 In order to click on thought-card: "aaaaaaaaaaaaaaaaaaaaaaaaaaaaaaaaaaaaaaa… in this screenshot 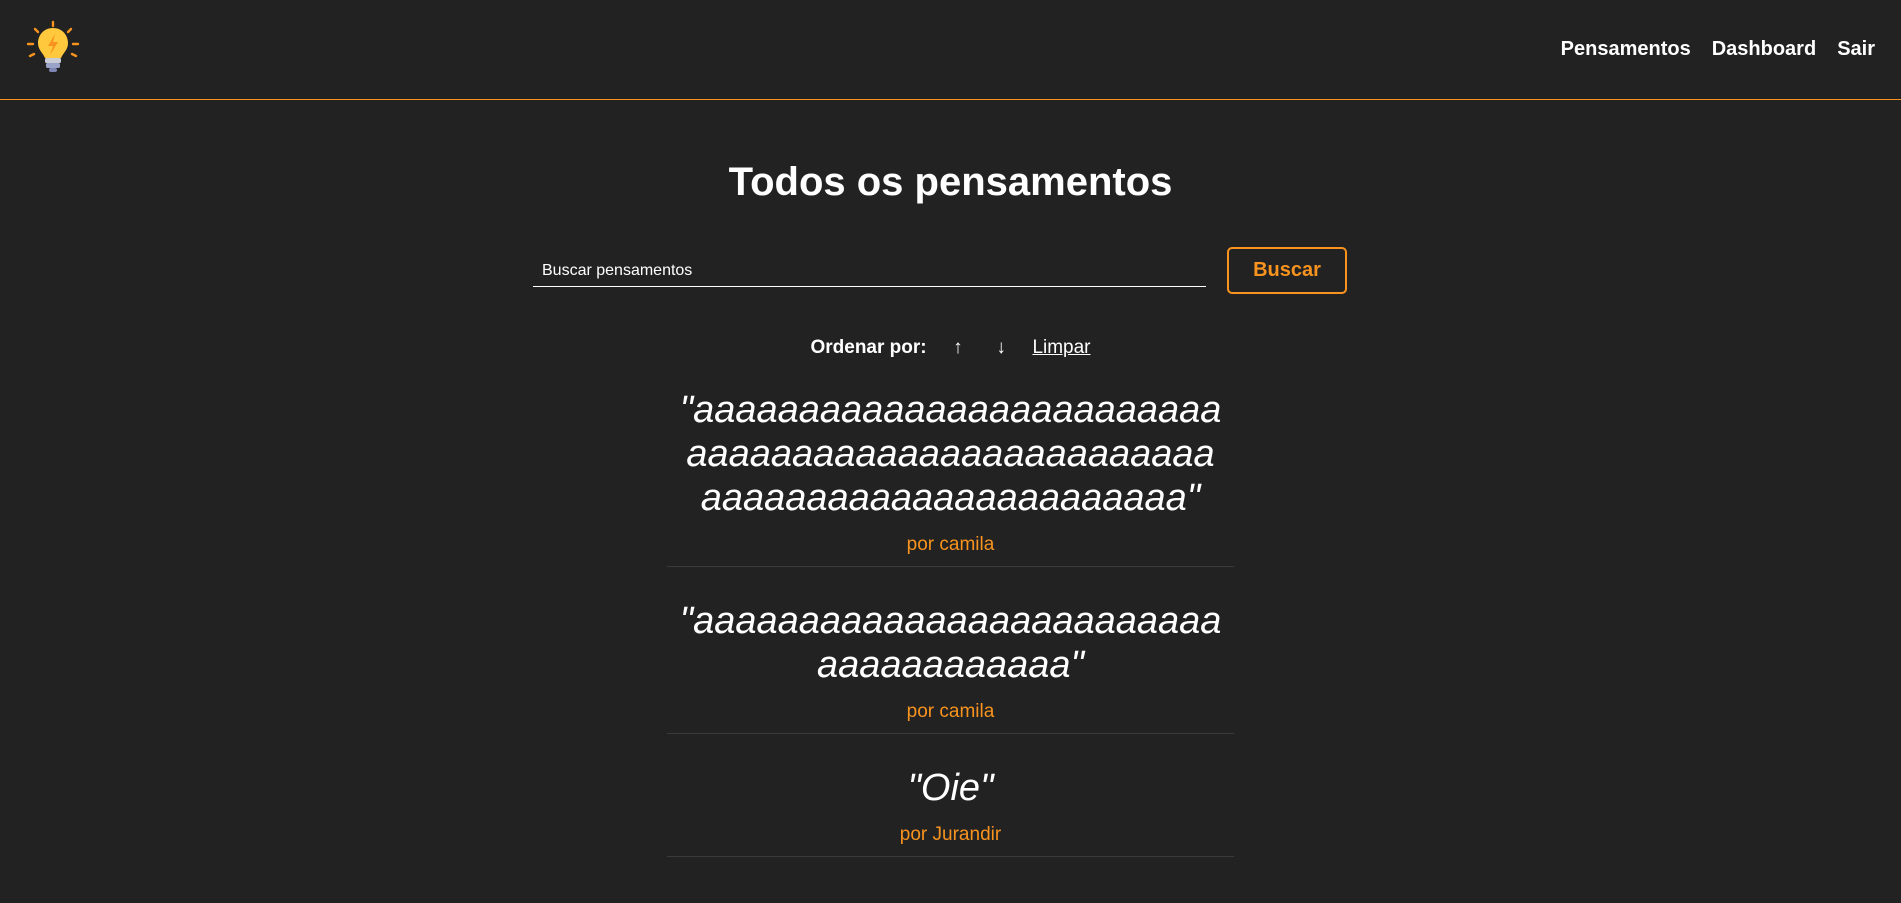, I will do `click(950, 477)`.